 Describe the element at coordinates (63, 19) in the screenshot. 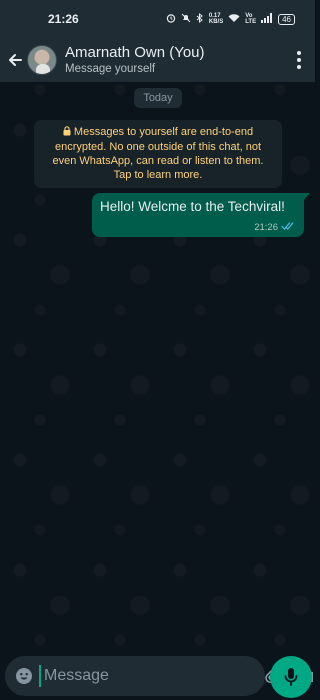

I see `status-time: 21:26` at that location.